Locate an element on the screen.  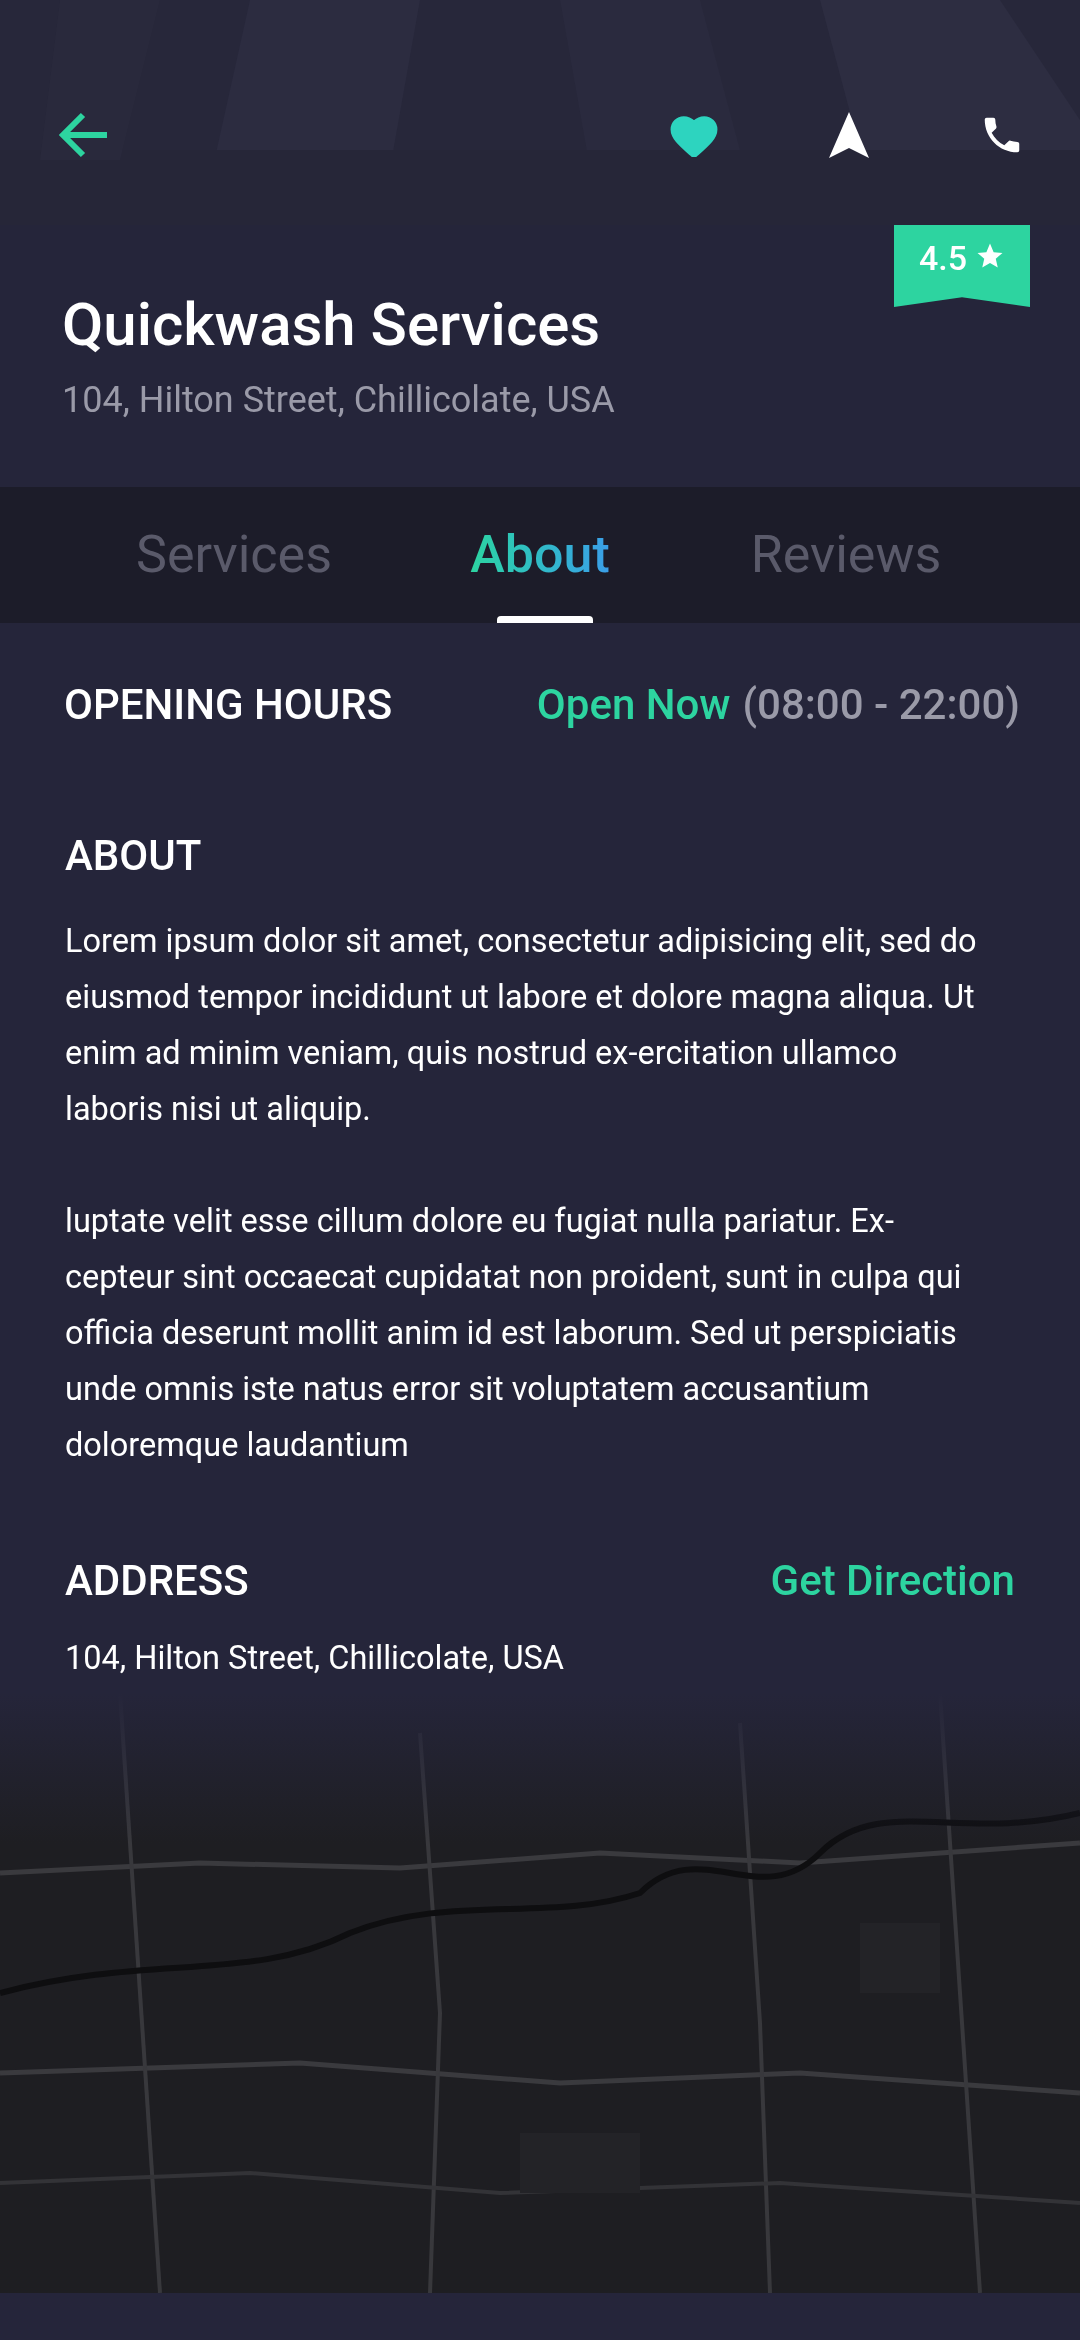
rating-value: 4.5 is located at coordinates (943, 258).